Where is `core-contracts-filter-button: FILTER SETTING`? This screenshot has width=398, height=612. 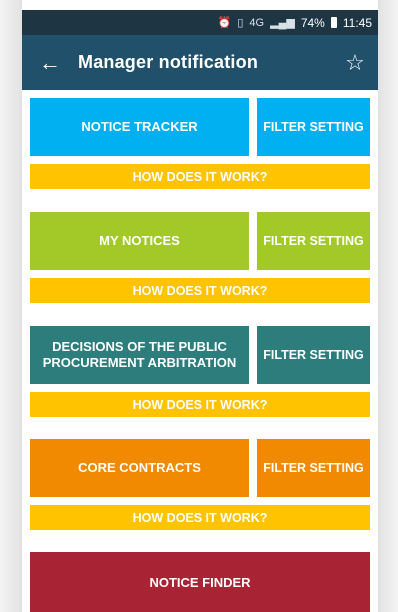
core-contracts-filter-button: FILTER SETTING is located at coordinates (313, 468).